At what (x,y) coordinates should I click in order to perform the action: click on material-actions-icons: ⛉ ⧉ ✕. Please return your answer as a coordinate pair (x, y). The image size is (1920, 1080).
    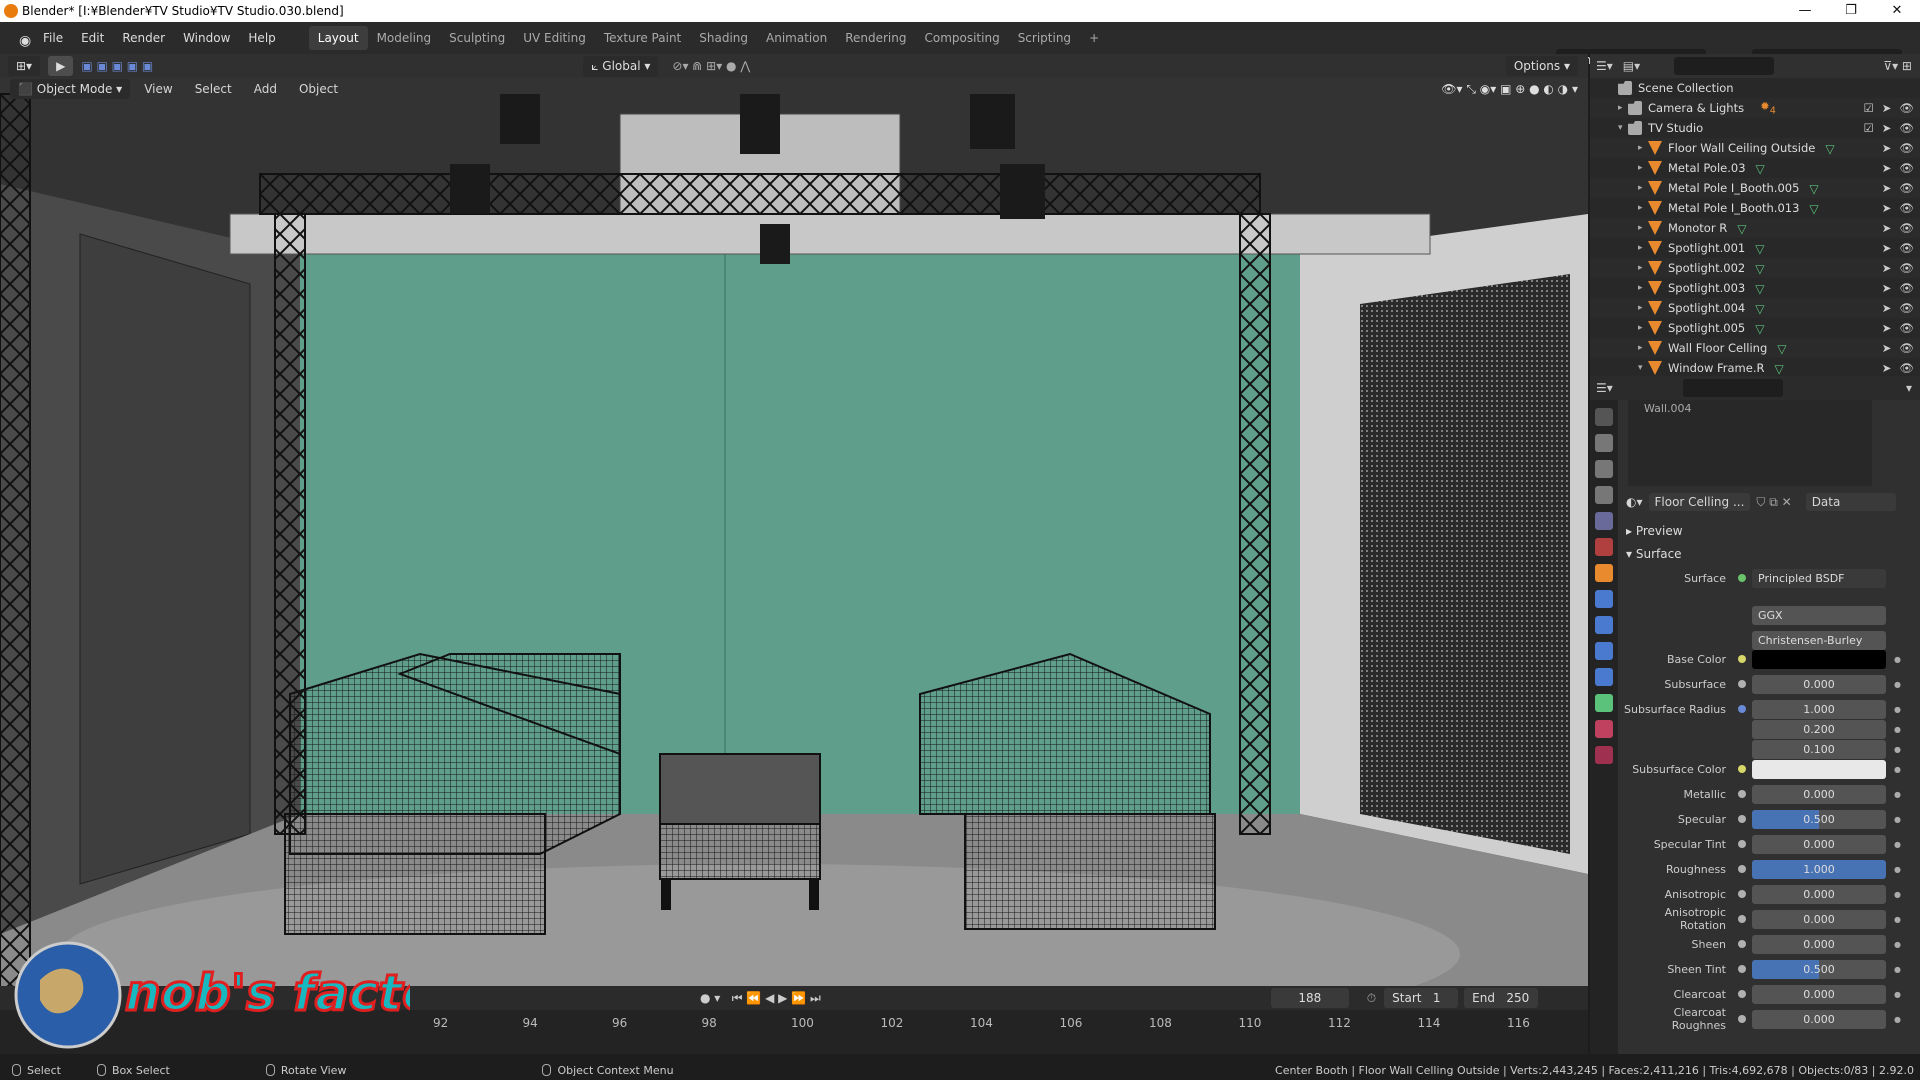
    Looking at the image, I should click on (1773, 502).